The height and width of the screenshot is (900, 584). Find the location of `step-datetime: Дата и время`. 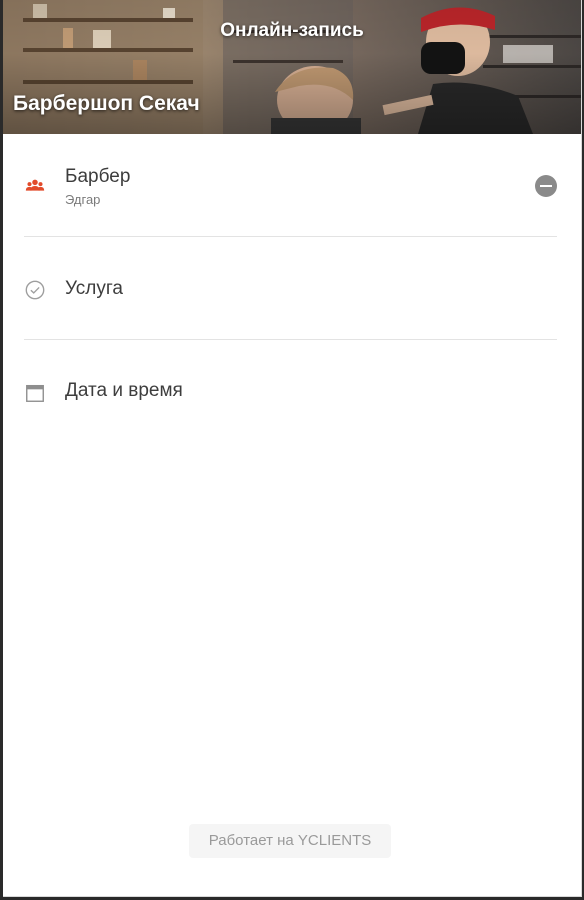

step-datetime: Дата и время is located at coordinates (292, 389).